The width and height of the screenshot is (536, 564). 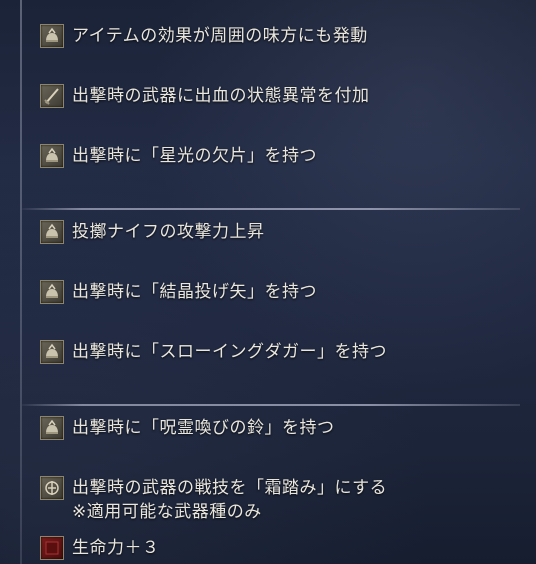 I want to click on weapon-icon, so click(x=52, y=96).